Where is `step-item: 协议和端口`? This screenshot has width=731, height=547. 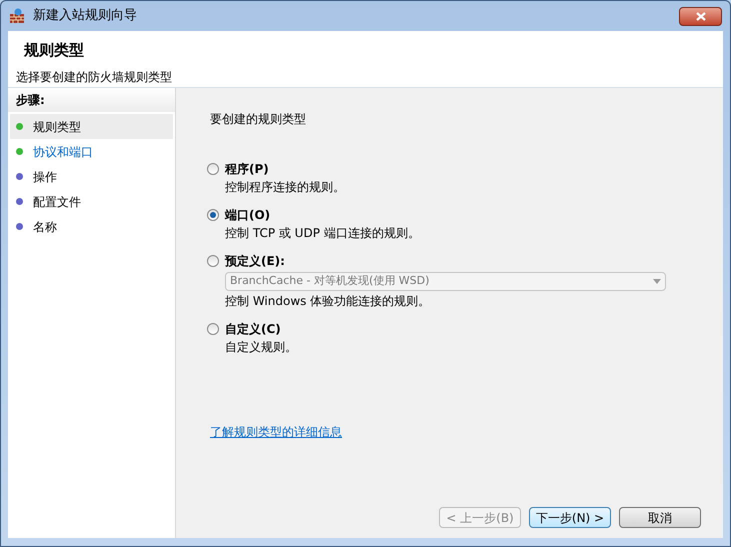
step-item: 协议和端口 is located at coordinates (91, 151).